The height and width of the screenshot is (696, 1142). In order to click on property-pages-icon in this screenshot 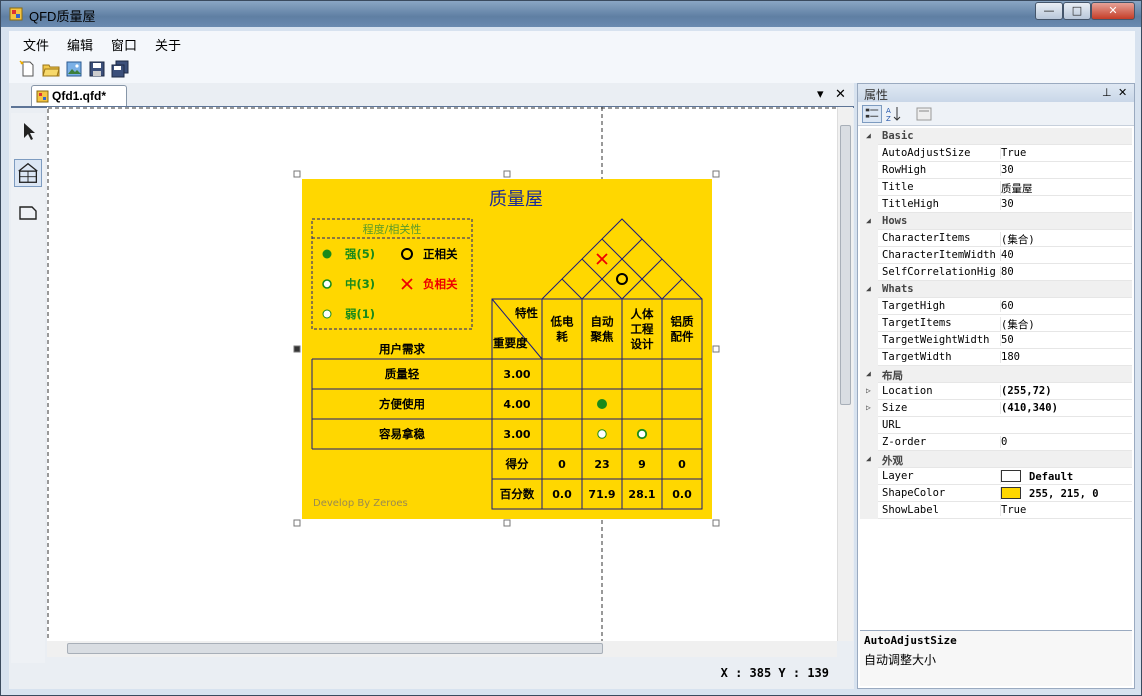, I will do `click(924, 114)`.